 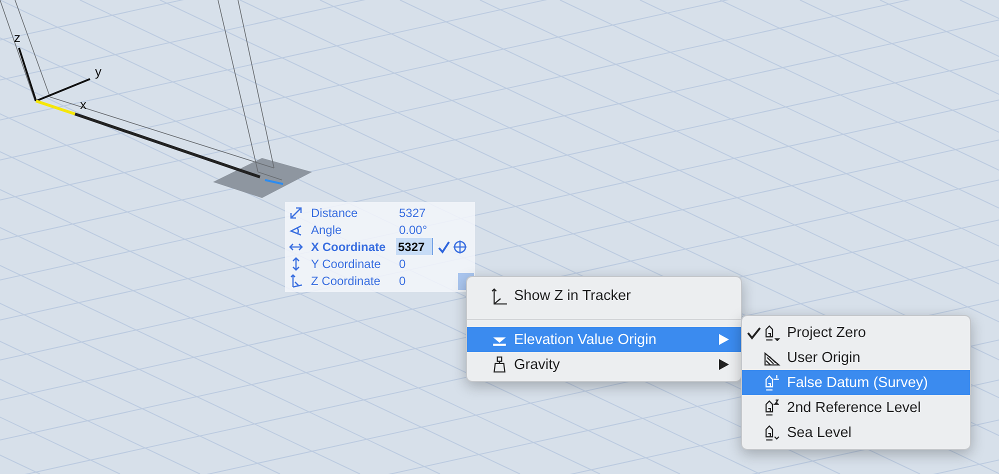 I want to click on axis-label: z, so click(x=17, y=37).